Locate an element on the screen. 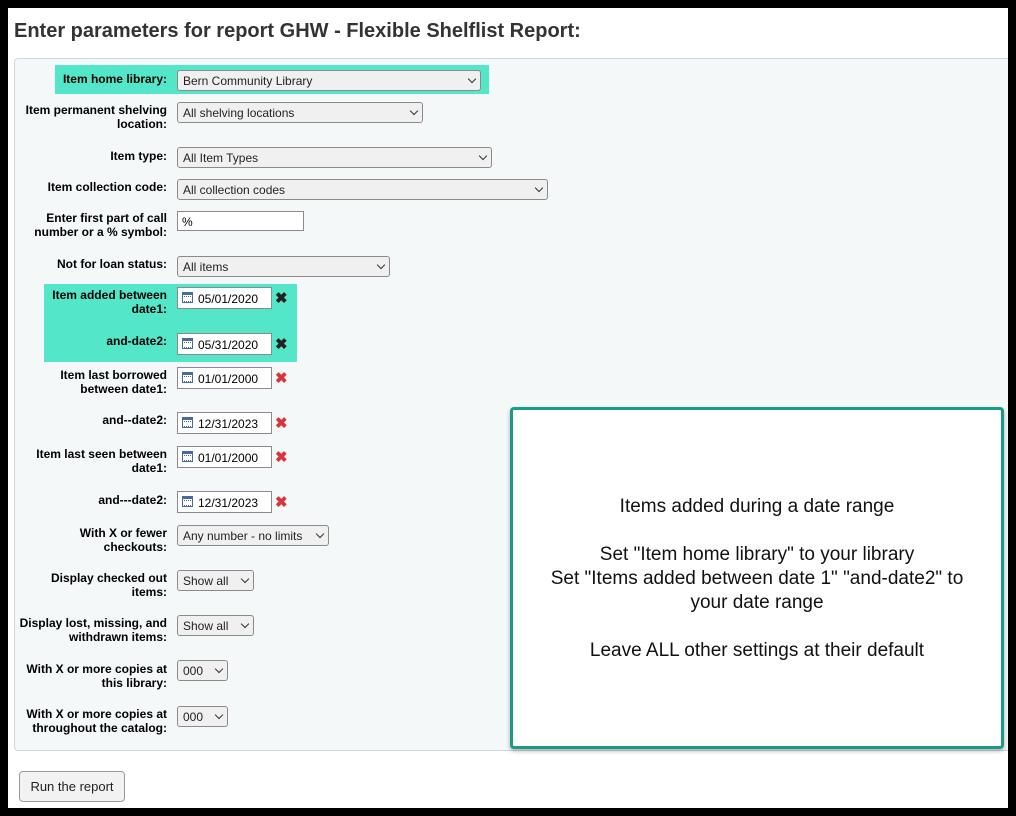 Image resolution: width=1016 pixels, height=816 pixels. collection-label: Item collection code: is located at coordinates (107, 187).